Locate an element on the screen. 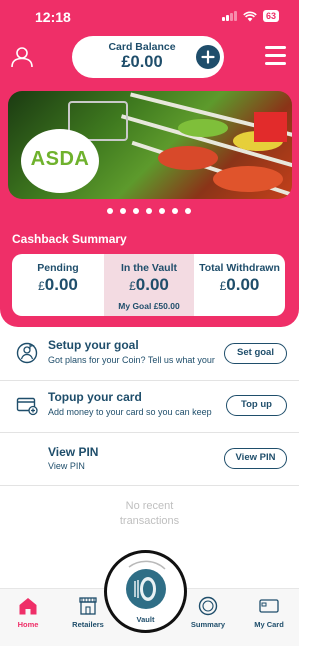 This screenshot has height=646, width=320. withdrawn-value: £0.00 is located at coordinates (239, 284).